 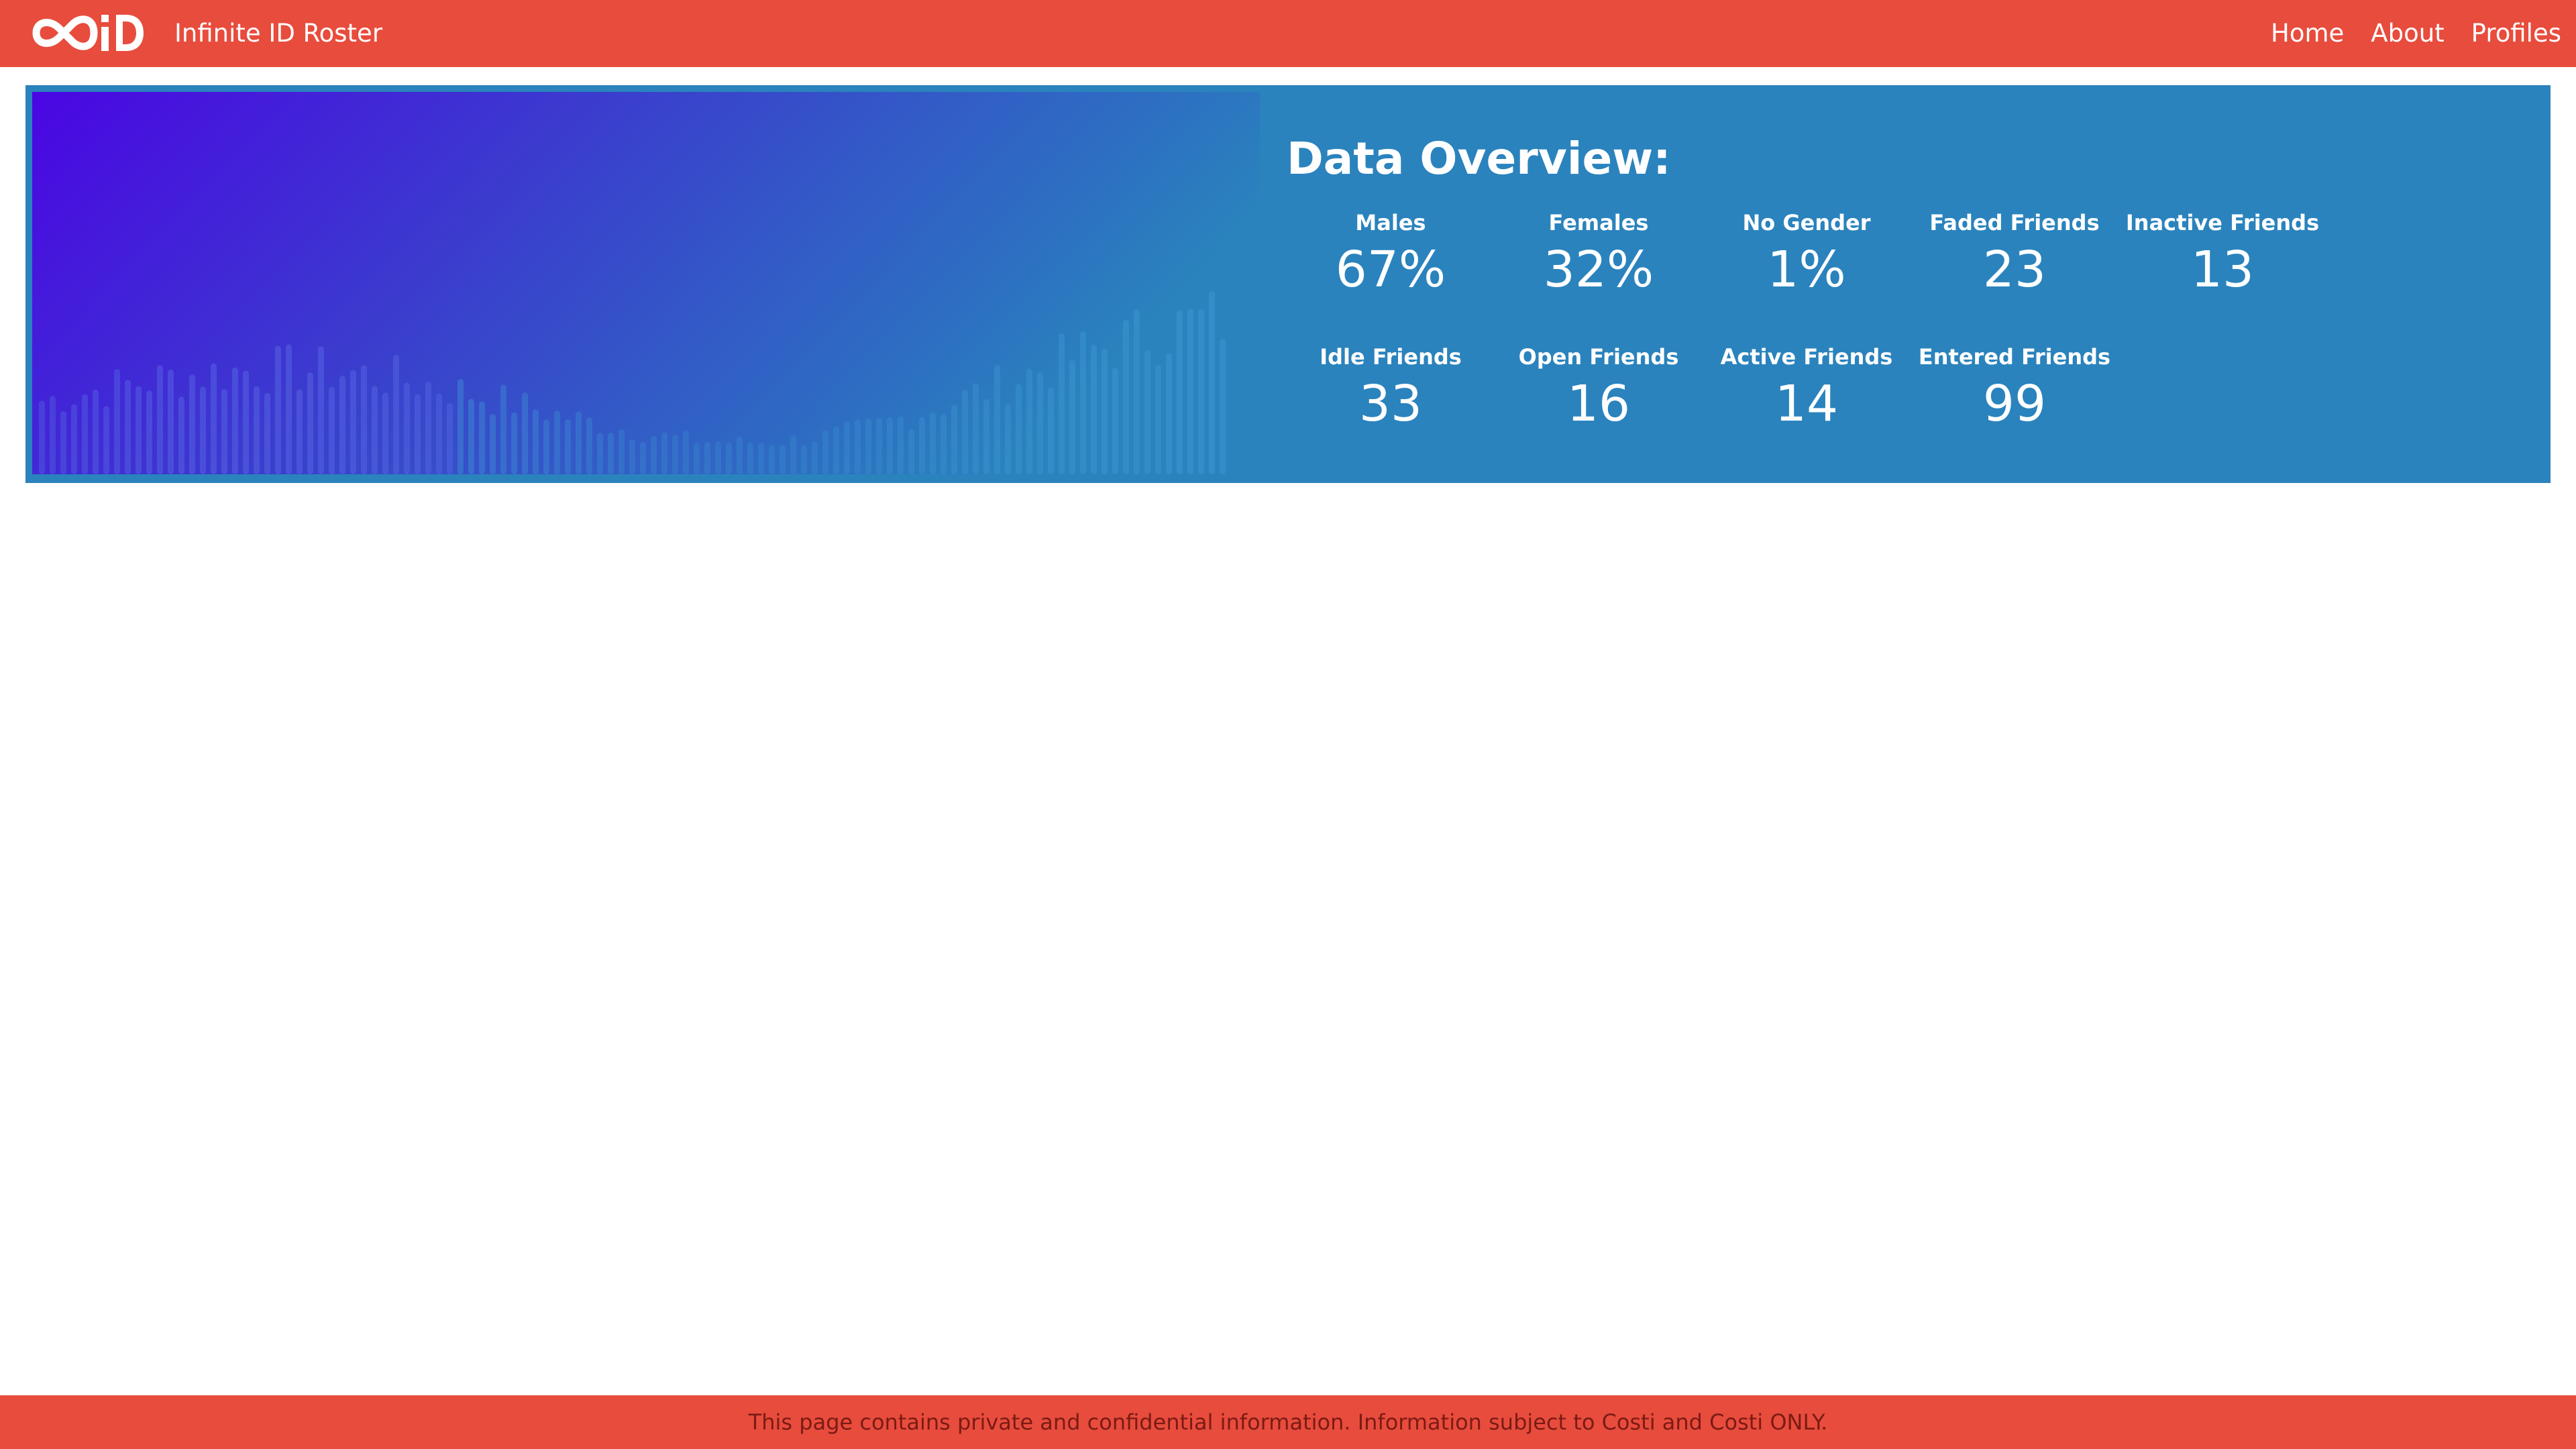 I want to click on stat-males: Males 67%, so click(x=1391, y=276).